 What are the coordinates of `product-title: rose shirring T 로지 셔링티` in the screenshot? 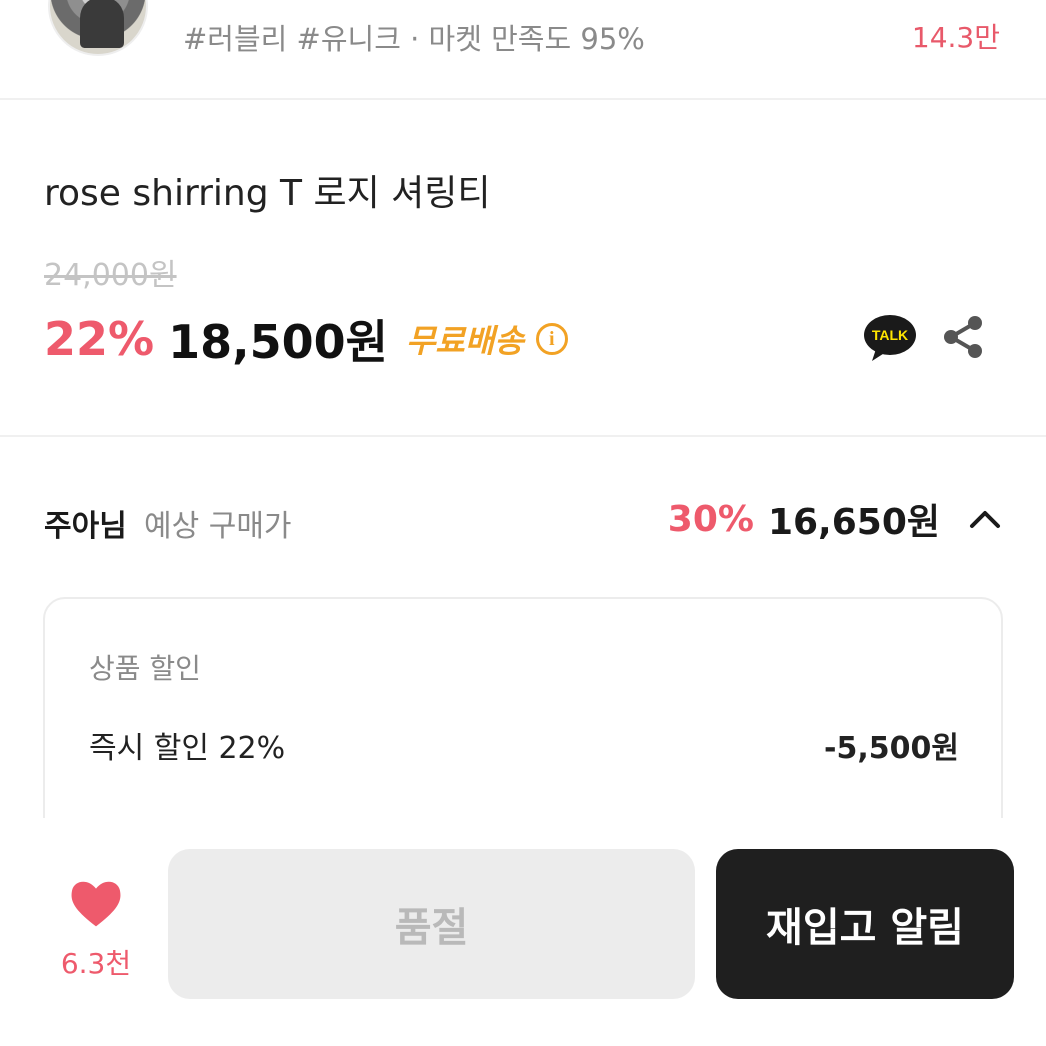 It's located at (267, 193).